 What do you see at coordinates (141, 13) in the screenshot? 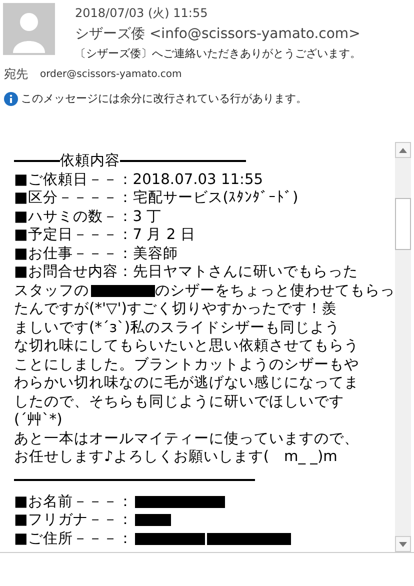
I see `message-date: 2018/07/03 (火) 11:55` at bounding box center [141, 13].